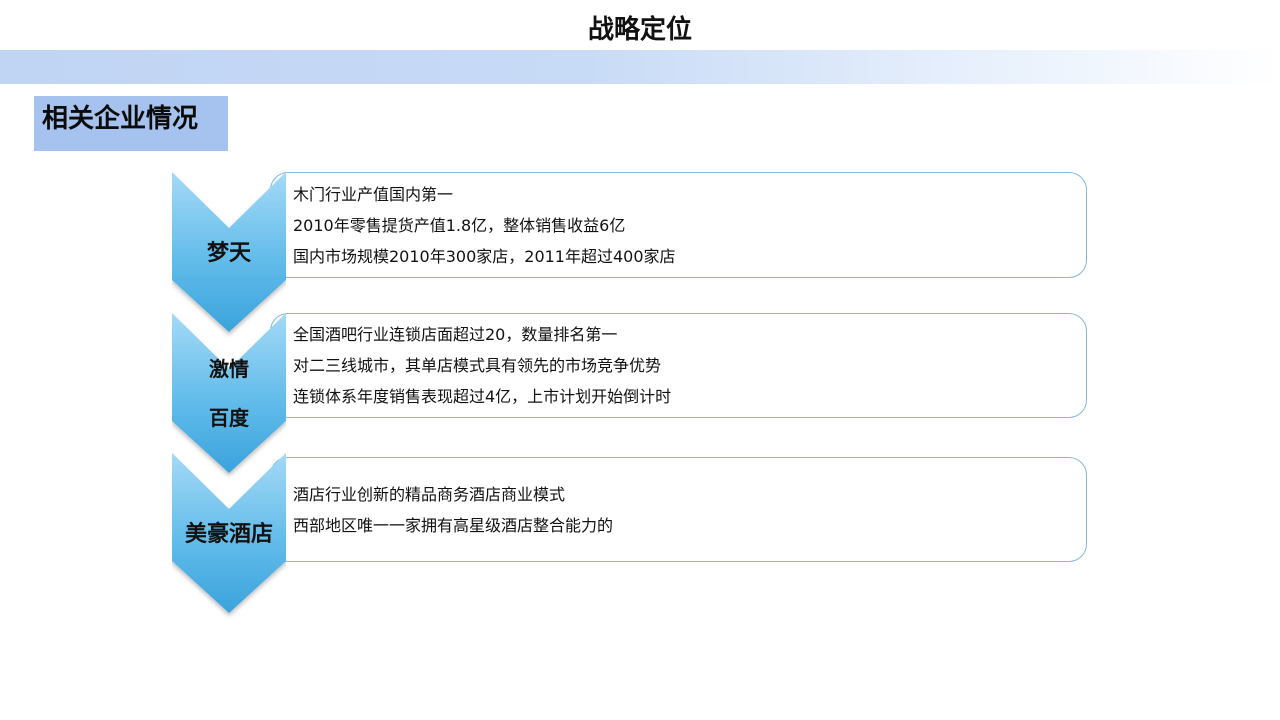  Describe the element at coordinates (484, 256) in the screenshot. I see `list-item-text: 国内市场规模2010年300家店，2011年超过400家店` at that location.